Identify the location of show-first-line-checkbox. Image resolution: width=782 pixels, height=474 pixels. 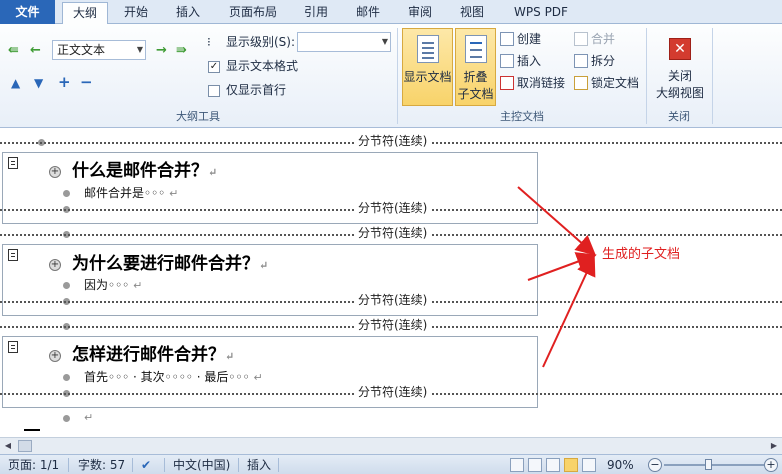
(214, 91).